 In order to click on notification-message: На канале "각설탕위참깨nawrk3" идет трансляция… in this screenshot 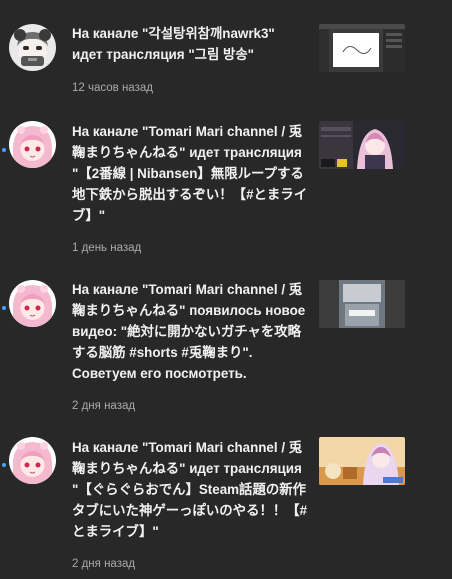, I will do `click(173, 44)`.